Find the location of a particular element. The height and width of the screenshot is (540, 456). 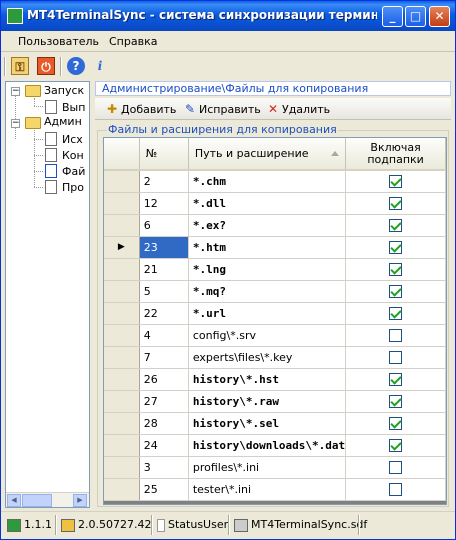

table-row: 26 history\*.hst is located at coordinates (275, 379).